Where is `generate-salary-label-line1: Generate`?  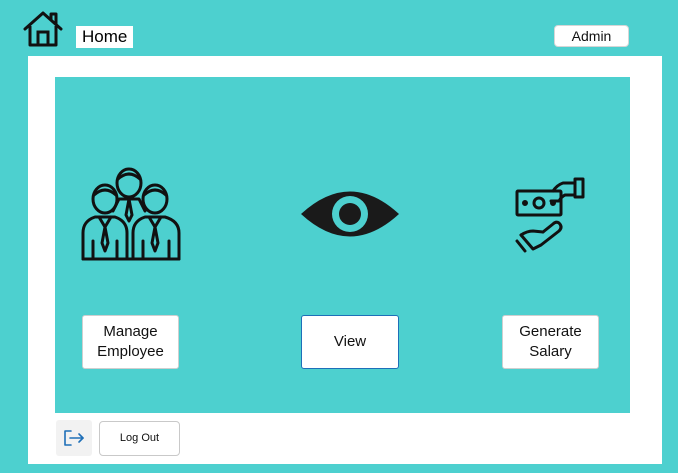
generate-salary-label-line1: Generate is located at coordinates (550, 331).